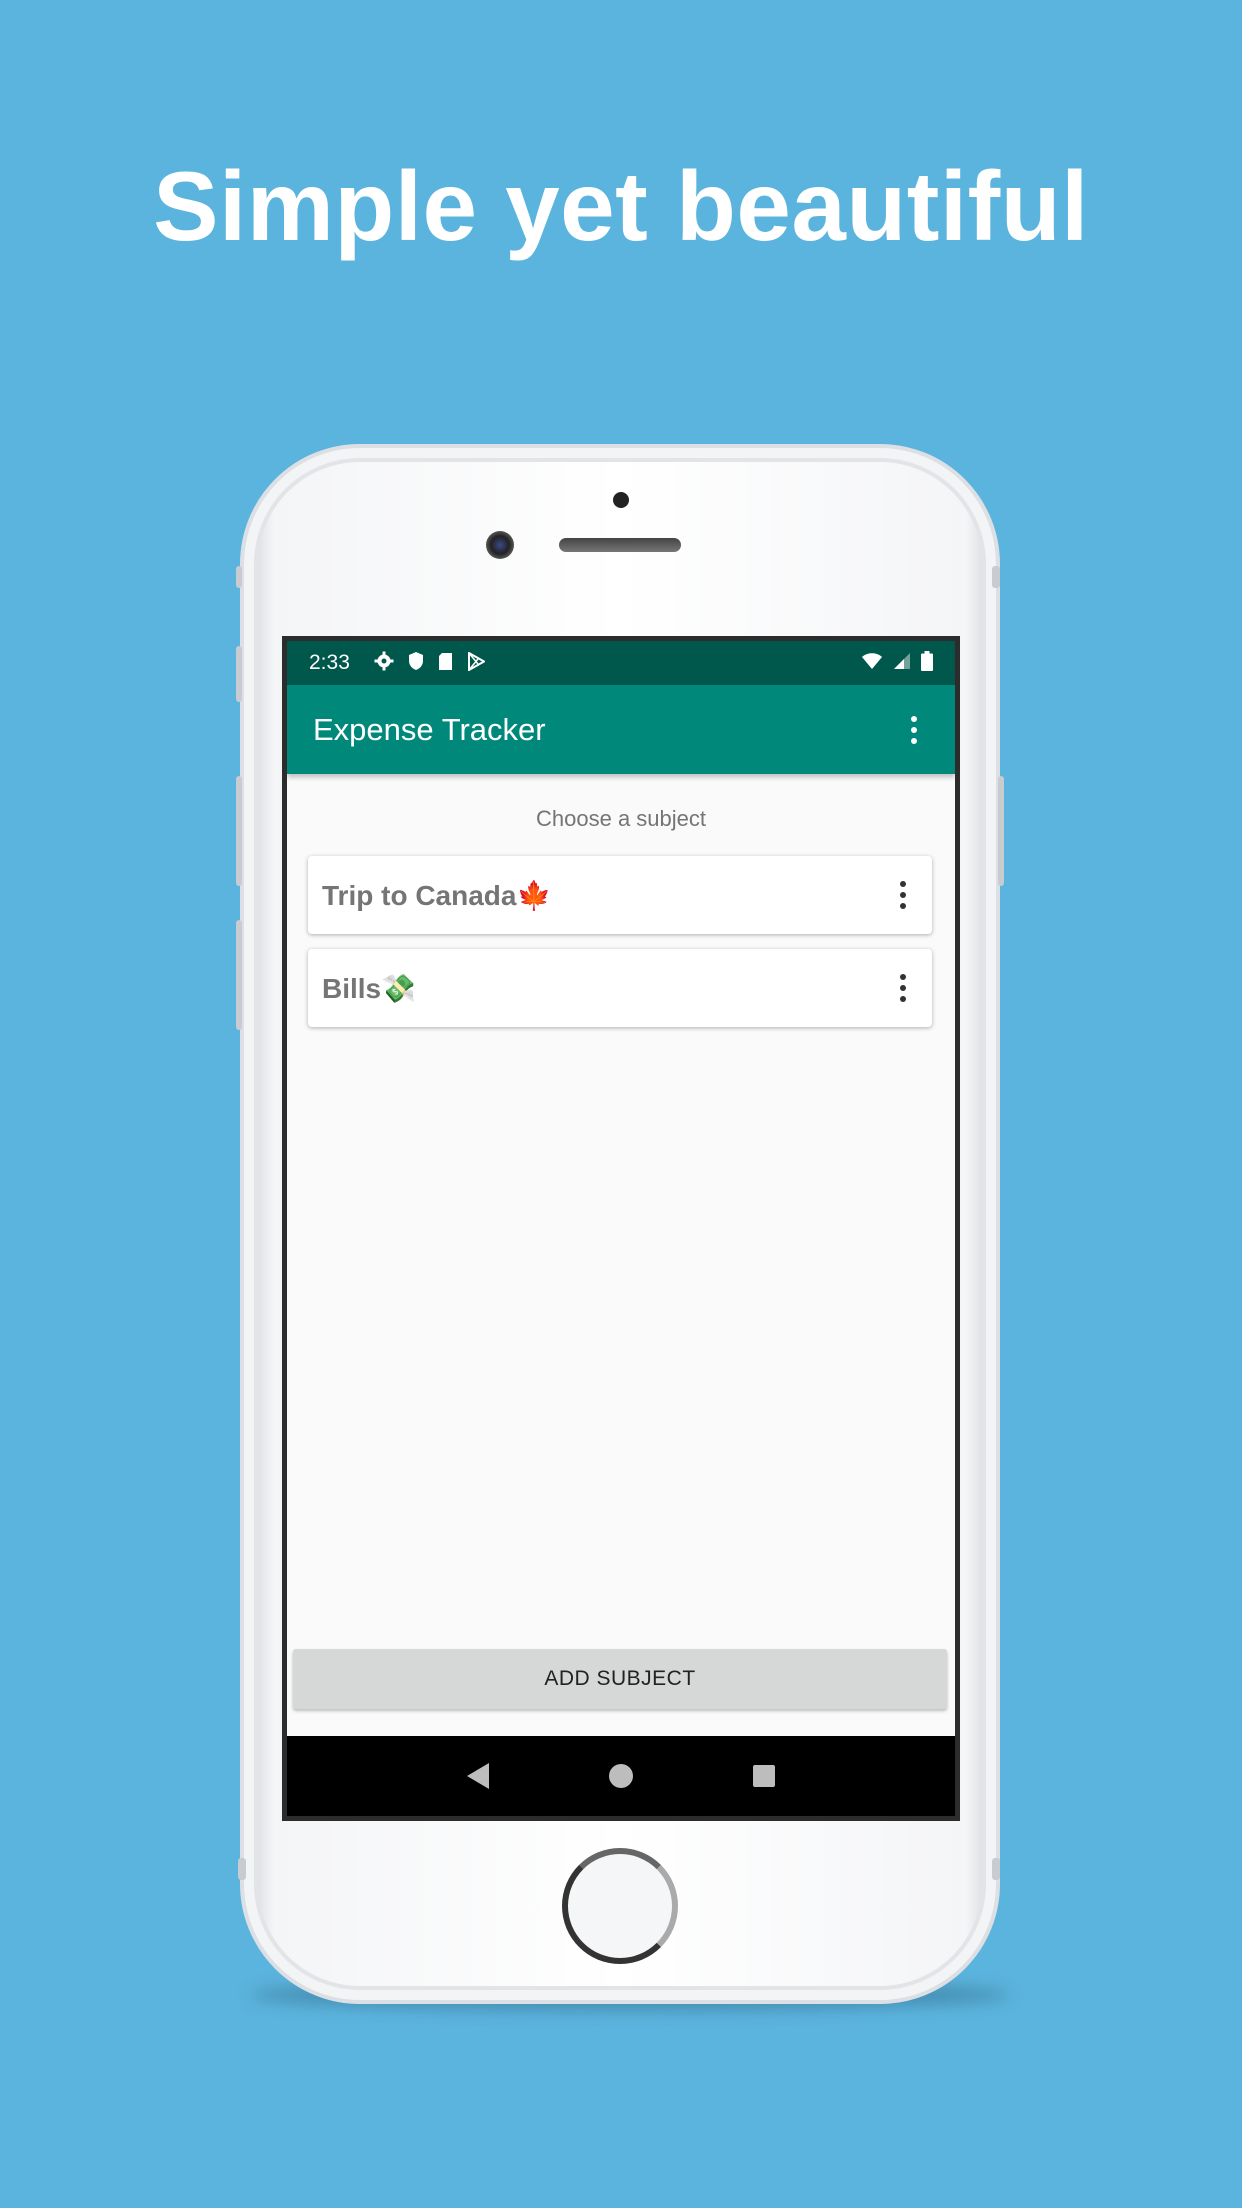 This screenshot has width=1242, height=2208. I want to click on home-button, so click(620, 1906).